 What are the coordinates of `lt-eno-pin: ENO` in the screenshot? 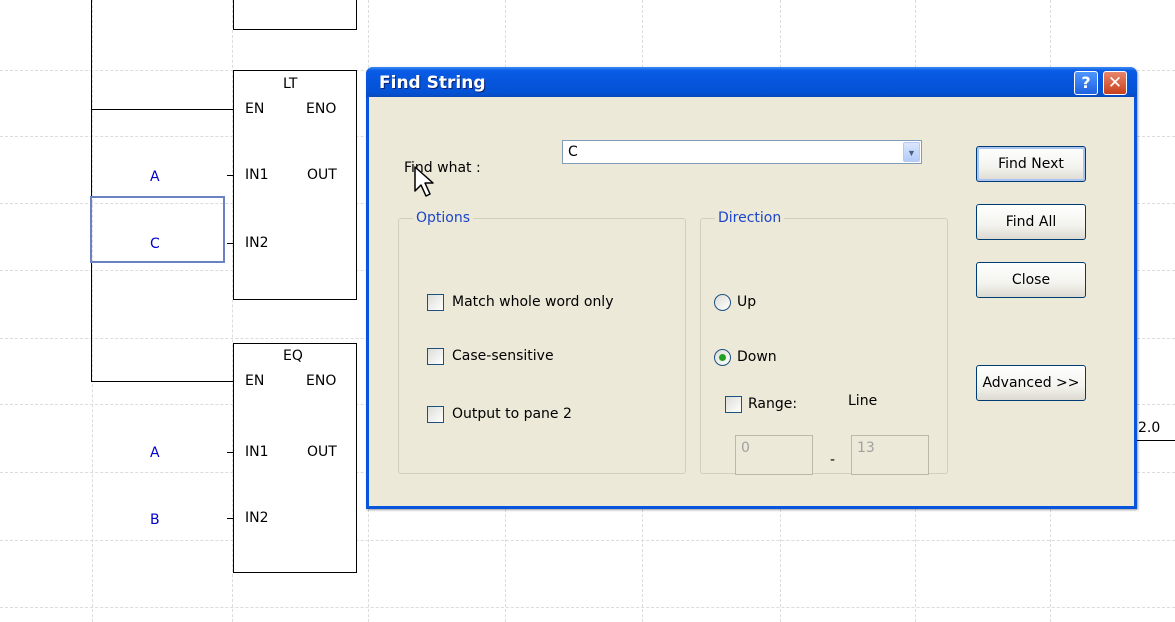 It's located at (321, 109).